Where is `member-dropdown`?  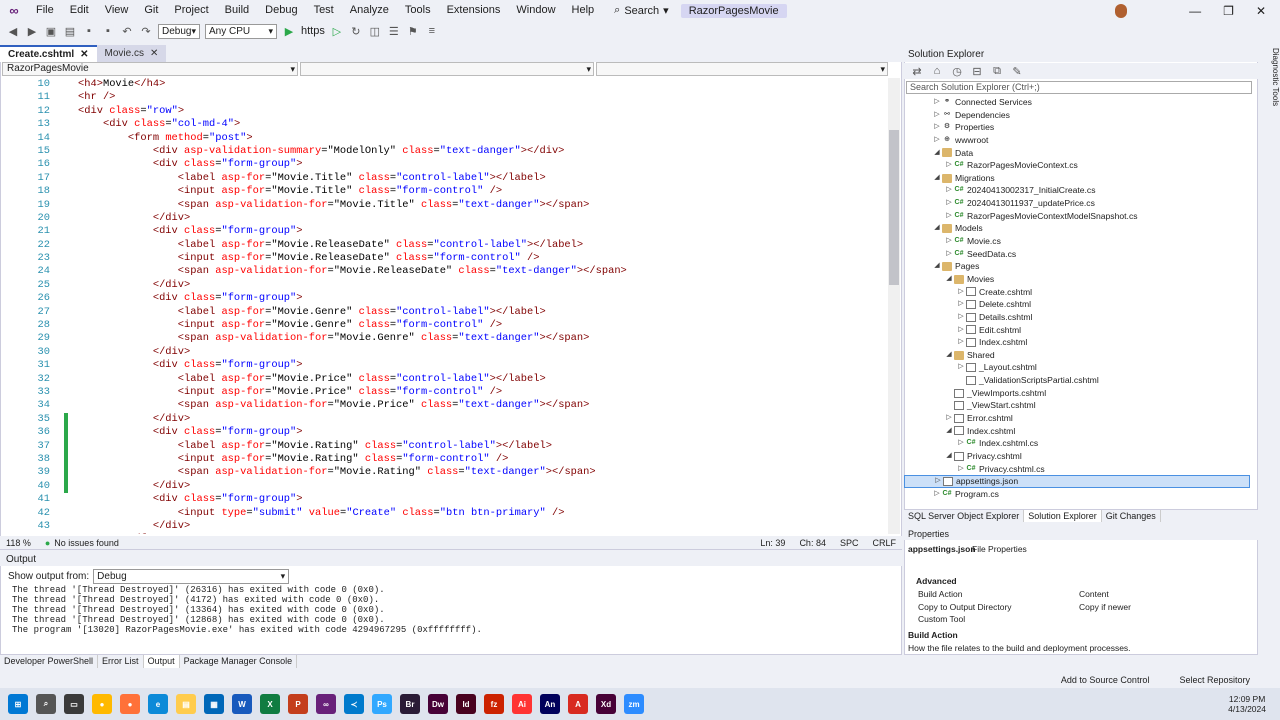 member-dropdown is located at coordinates (742, 69).